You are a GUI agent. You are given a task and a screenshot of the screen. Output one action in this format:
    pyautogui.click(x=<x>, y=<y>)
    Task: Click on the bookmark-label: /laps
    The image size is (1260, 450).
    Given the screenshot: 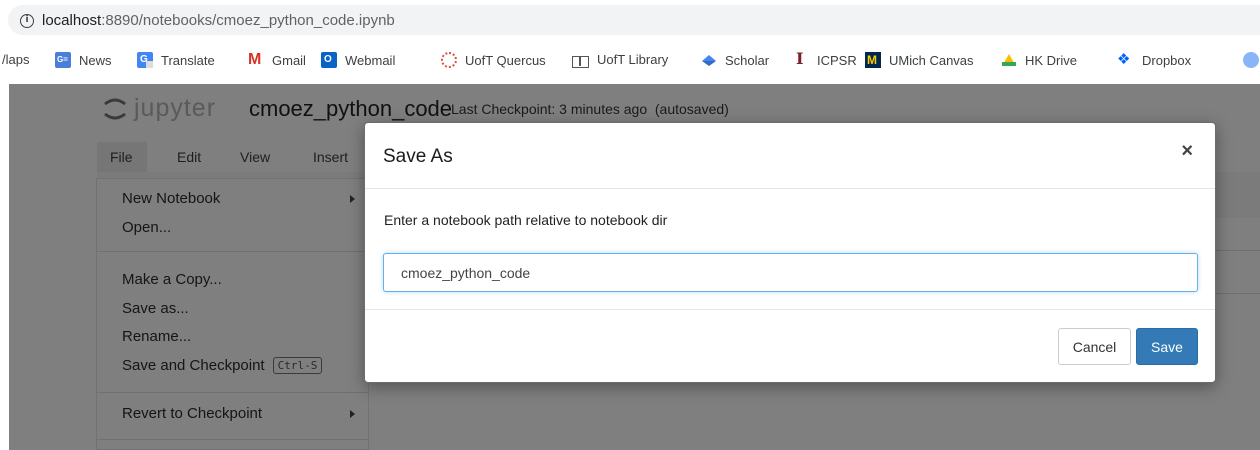 What is the action you would take?
    pyautogui.click(x=16, y=59)
    